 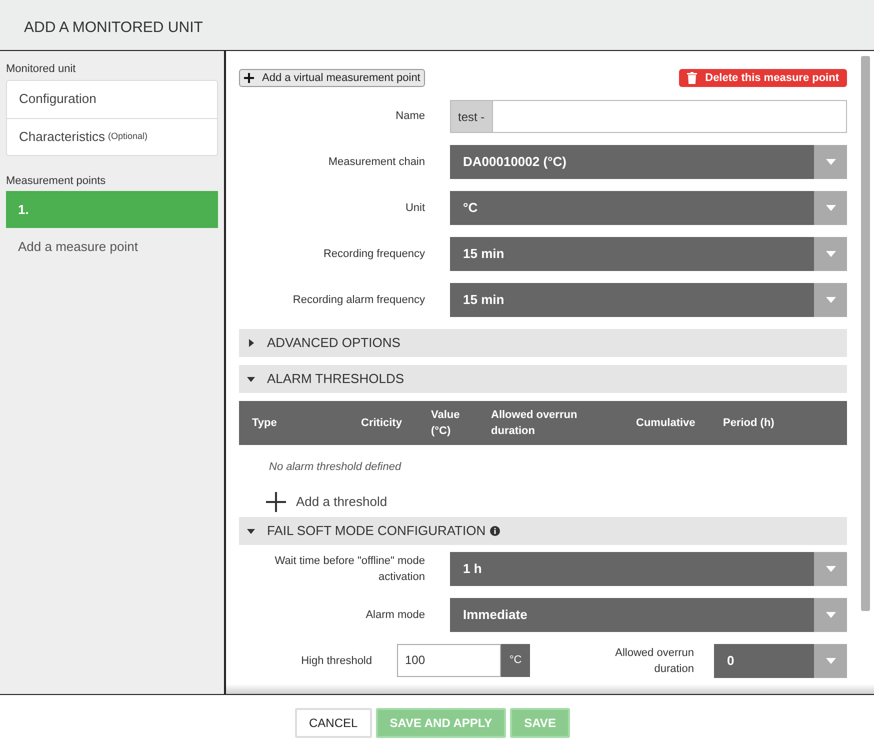 I want to click on field-label: Name, so click(x=409, y=116).